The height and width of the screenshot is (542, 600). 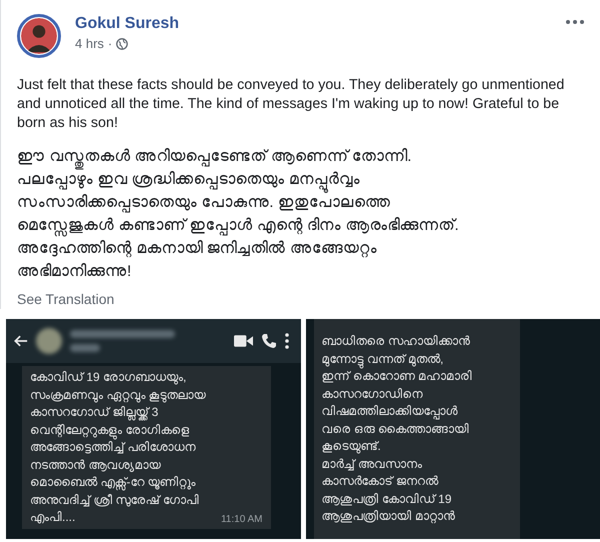 What do you see at coordinates (49, 341) in the screenshot?
I see `blurred-avatar` at bounding box center [49, 341].